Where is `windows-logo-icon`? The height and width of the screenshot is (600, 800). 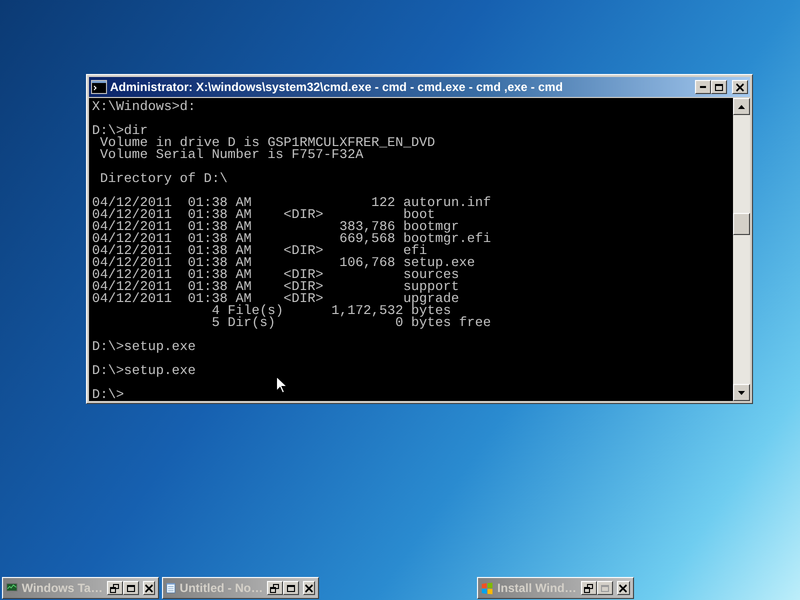 windows-logo-icon is located at coordinates (487, 588).